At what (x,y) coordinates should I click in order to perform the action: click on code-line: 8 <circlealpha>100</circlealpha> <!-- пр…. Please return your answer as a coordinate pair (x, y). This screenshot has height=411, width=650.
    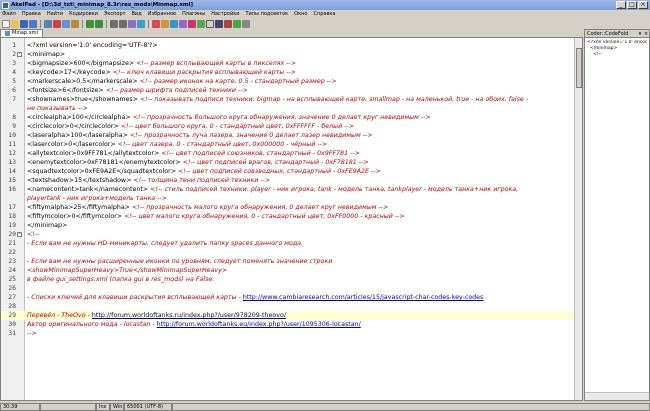
    Looking at the image, I should click on (291, 117).